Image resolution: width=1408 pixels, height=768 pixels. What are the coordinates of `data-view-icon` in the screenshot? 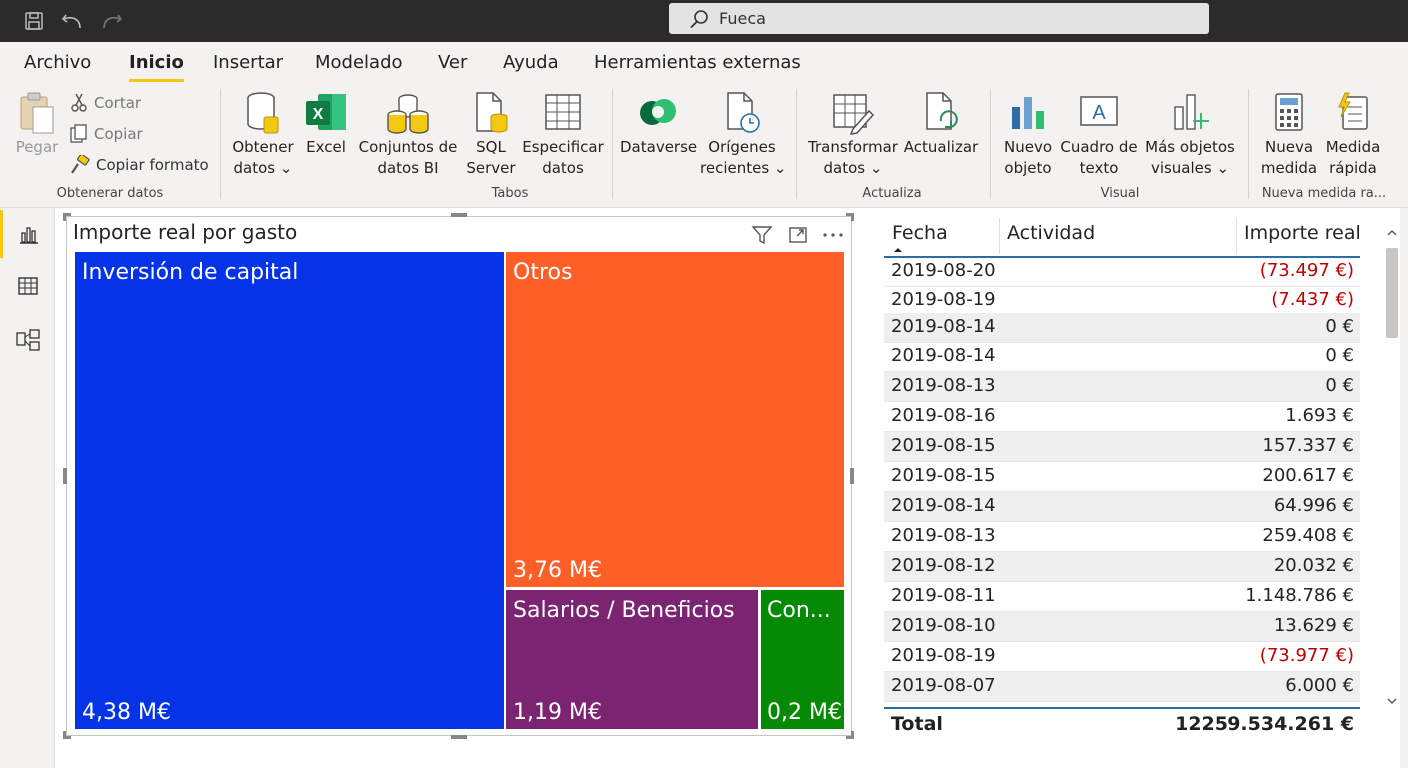 It's located at (27, 286).